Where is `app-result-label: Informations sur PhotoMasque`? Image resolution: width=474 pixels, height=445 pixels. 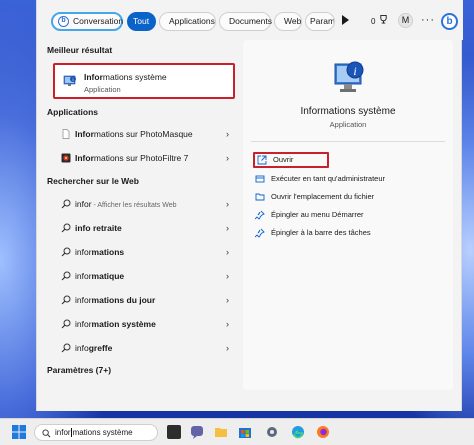 app-result-label: Informations sur PhotoMasque is located at coordinates (134, 134).